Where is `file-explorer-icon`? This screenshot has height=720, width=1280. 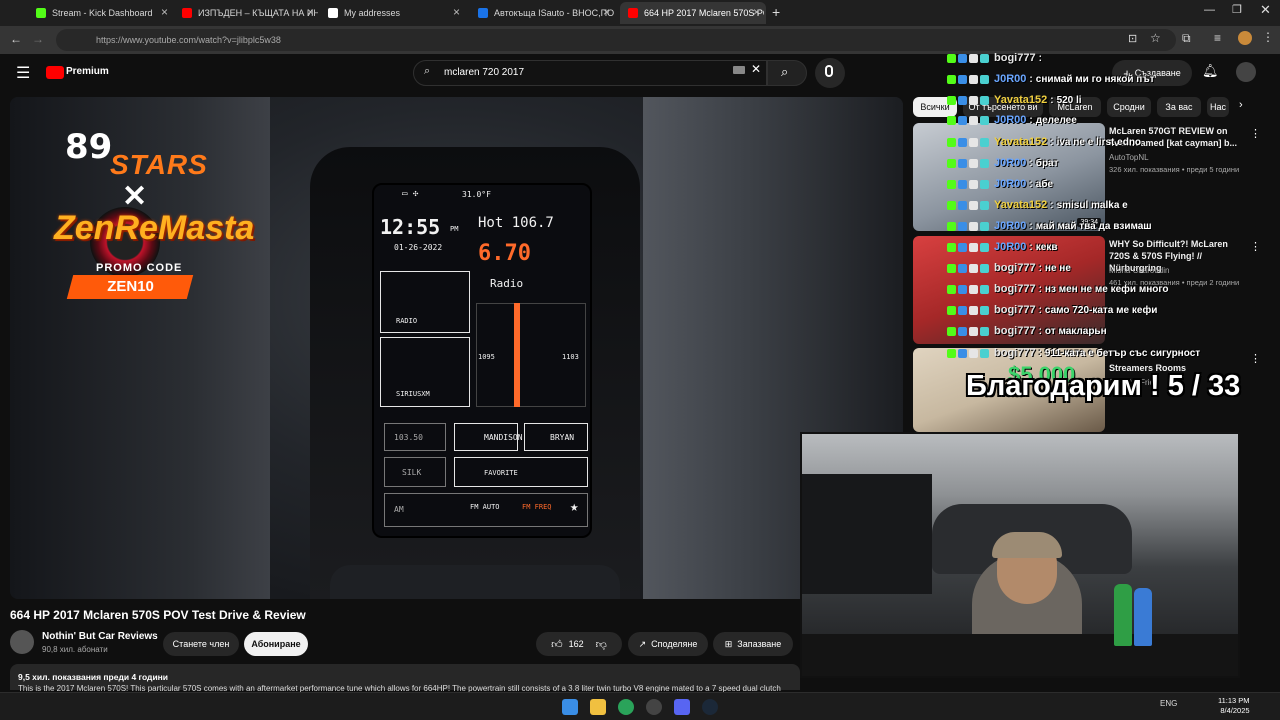 file-explorer-icon is located at coordinates (598, 707).